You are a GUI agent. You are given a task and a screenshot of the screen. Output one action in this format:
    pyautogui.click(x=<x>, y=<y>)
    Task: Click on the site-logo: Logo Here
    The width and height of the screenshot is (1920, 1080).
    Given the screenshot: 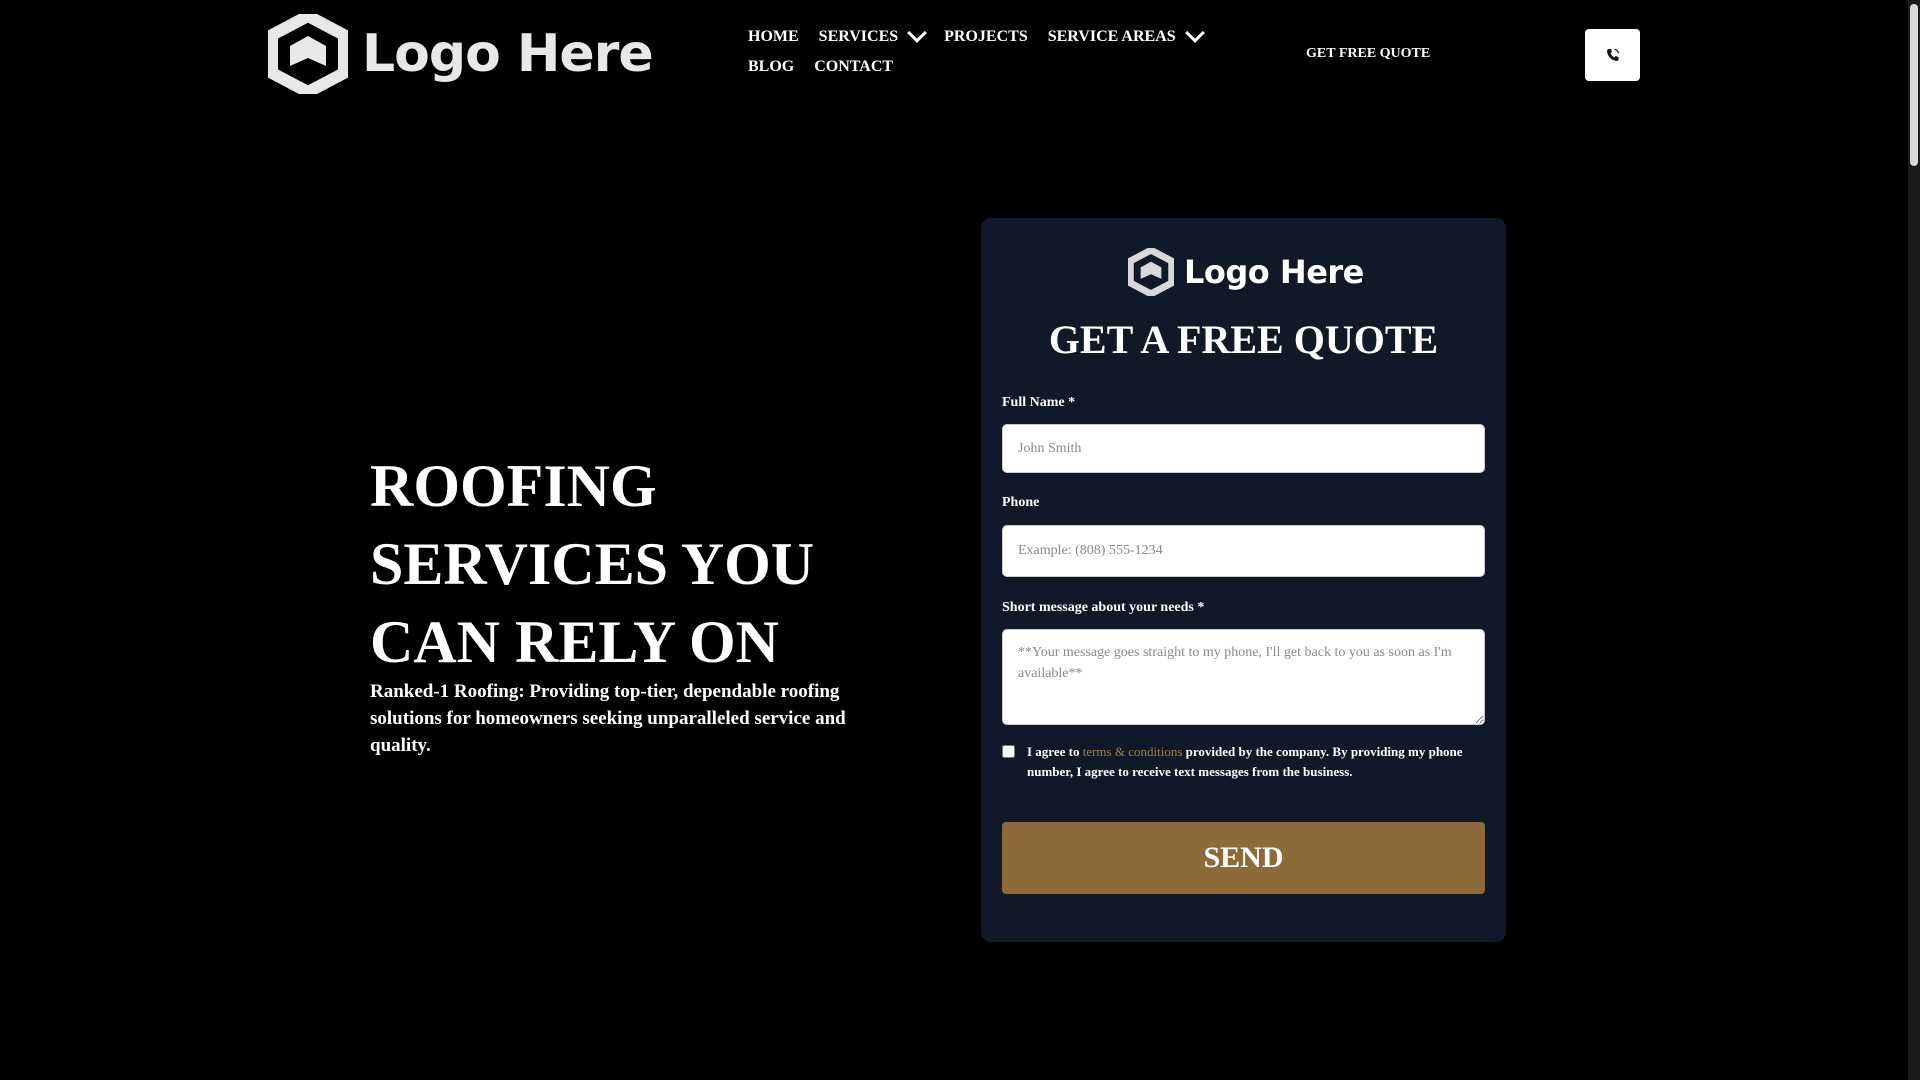 What is the action you would take?
    pyautogui.click(x=461, y=54)
    